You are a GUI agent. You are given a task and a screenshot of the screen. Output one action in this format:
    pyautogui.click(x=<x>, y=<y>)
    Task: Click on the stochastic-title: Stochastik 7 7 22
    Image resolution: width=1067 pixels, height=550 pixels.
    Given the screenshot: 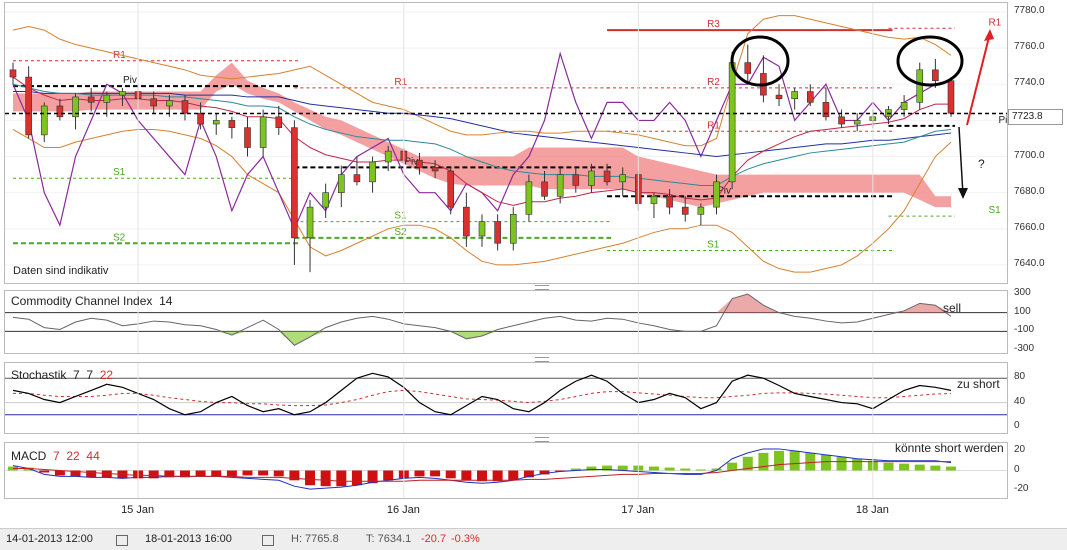 What is the action you would take?
    pyautogui.click(x=62, y=375)
    